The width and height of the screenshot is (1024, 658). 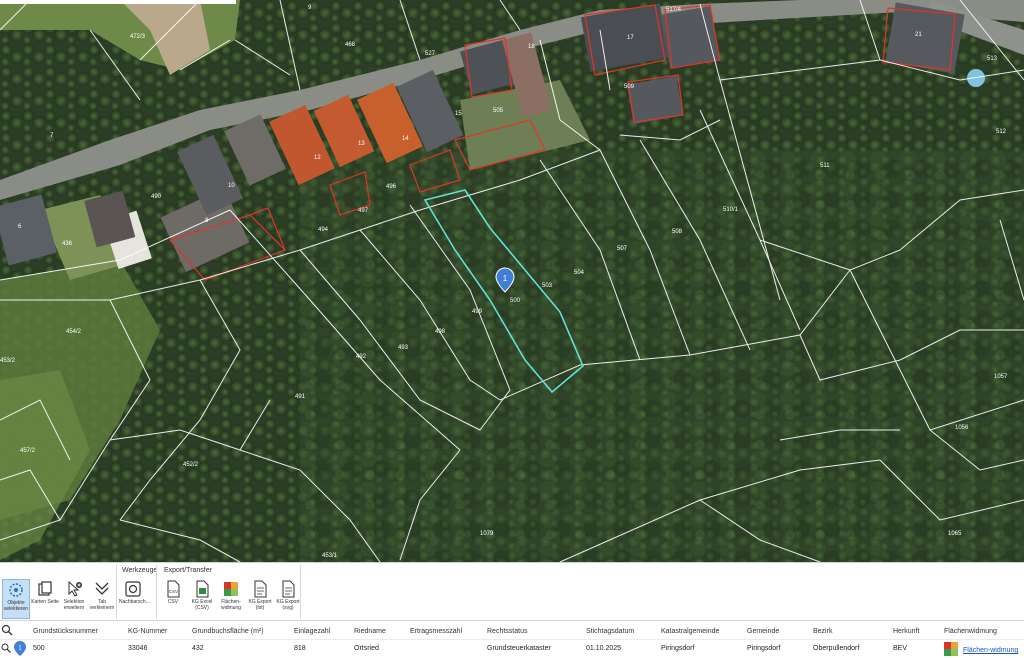 I want to click on parcel-label: 1057, so click(x=1001, y=377).